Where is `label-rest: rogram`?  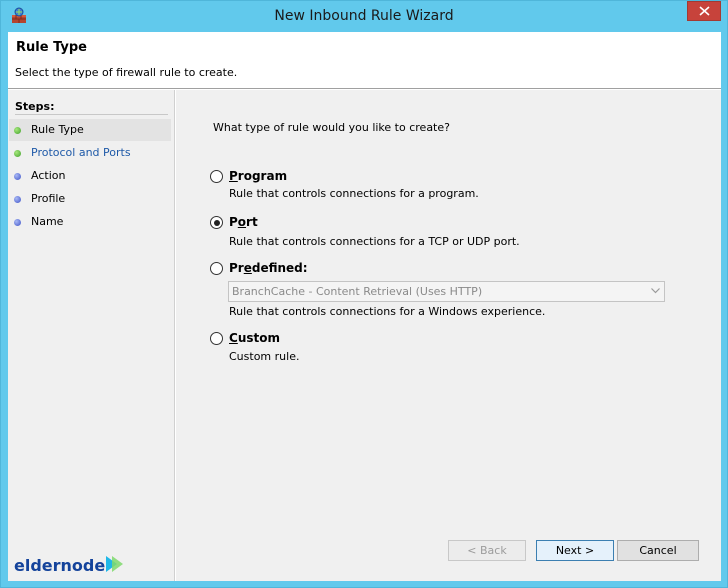 label-rest: rogram is located at coordinates (262, 176).